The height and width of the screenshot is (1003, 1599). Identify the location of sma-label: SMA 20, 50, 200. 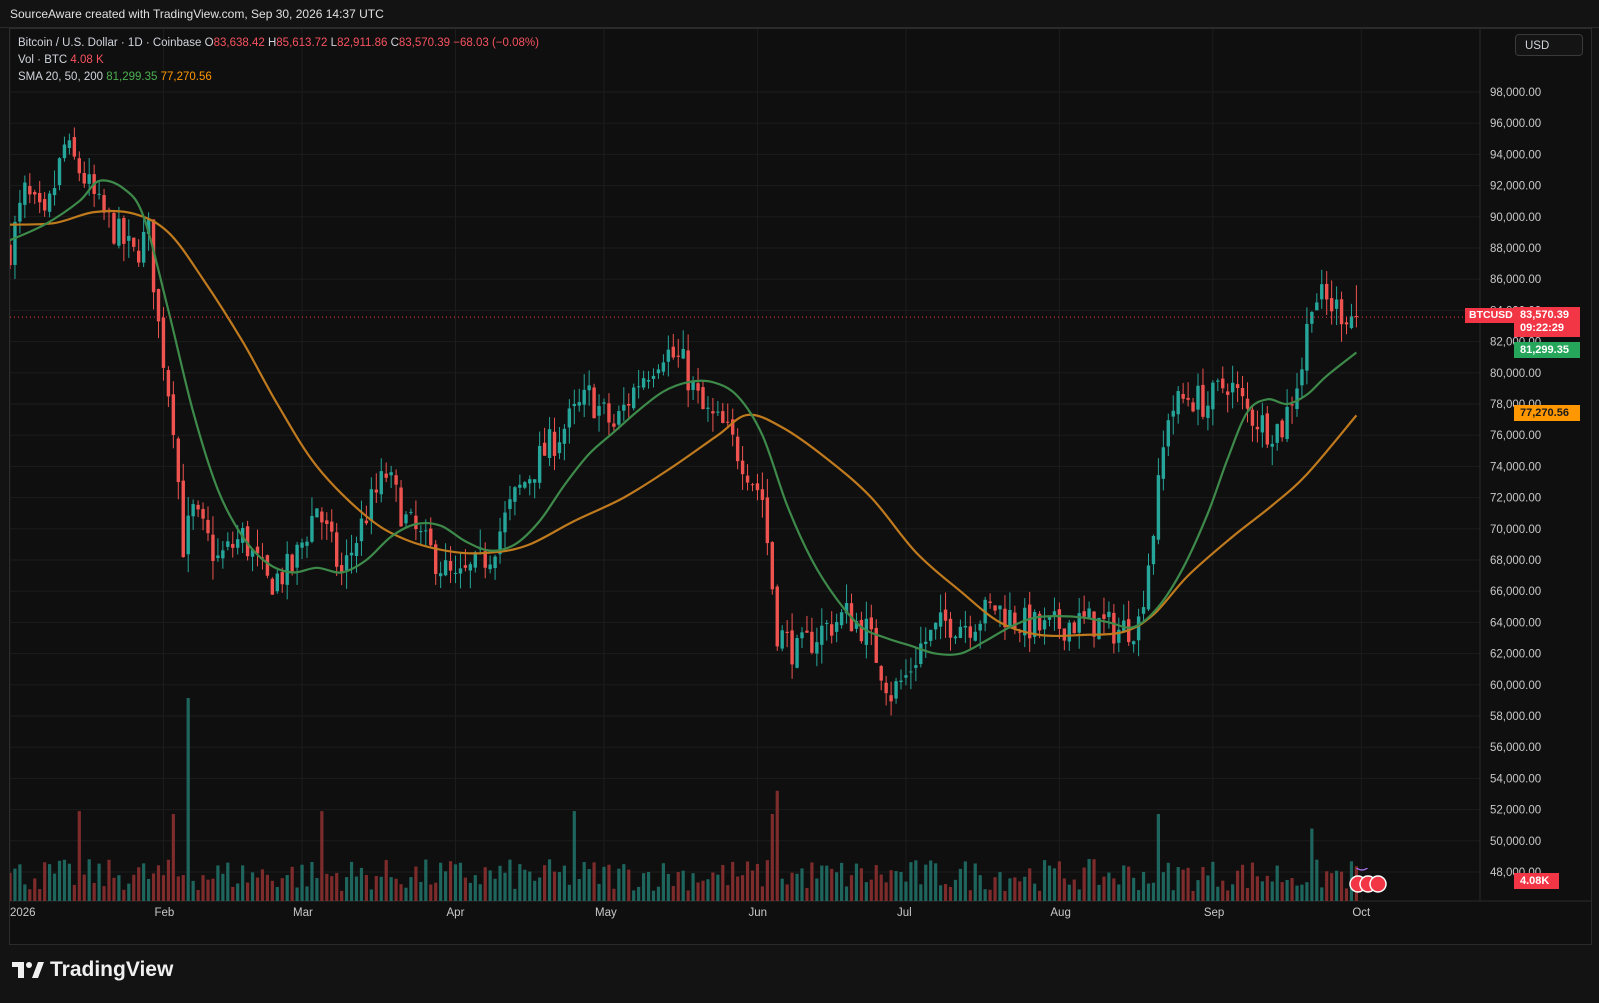
(60, 77).